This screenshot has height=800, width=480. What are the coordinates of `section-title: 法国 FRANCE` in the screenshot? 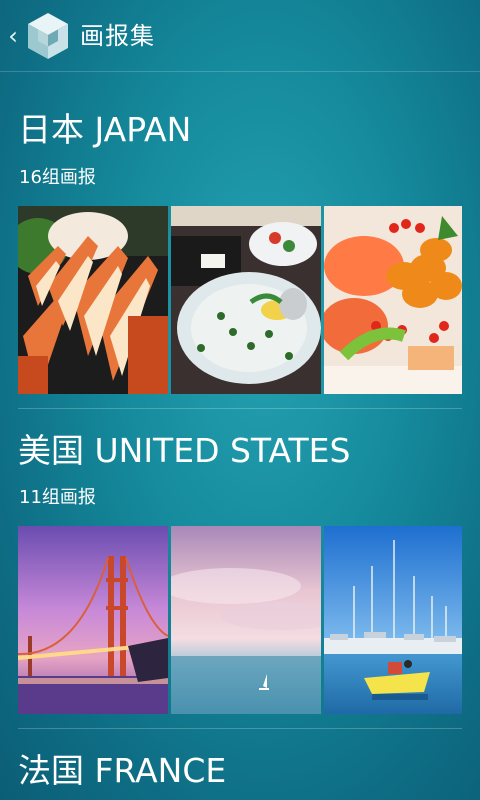 It's located at (122, 770).